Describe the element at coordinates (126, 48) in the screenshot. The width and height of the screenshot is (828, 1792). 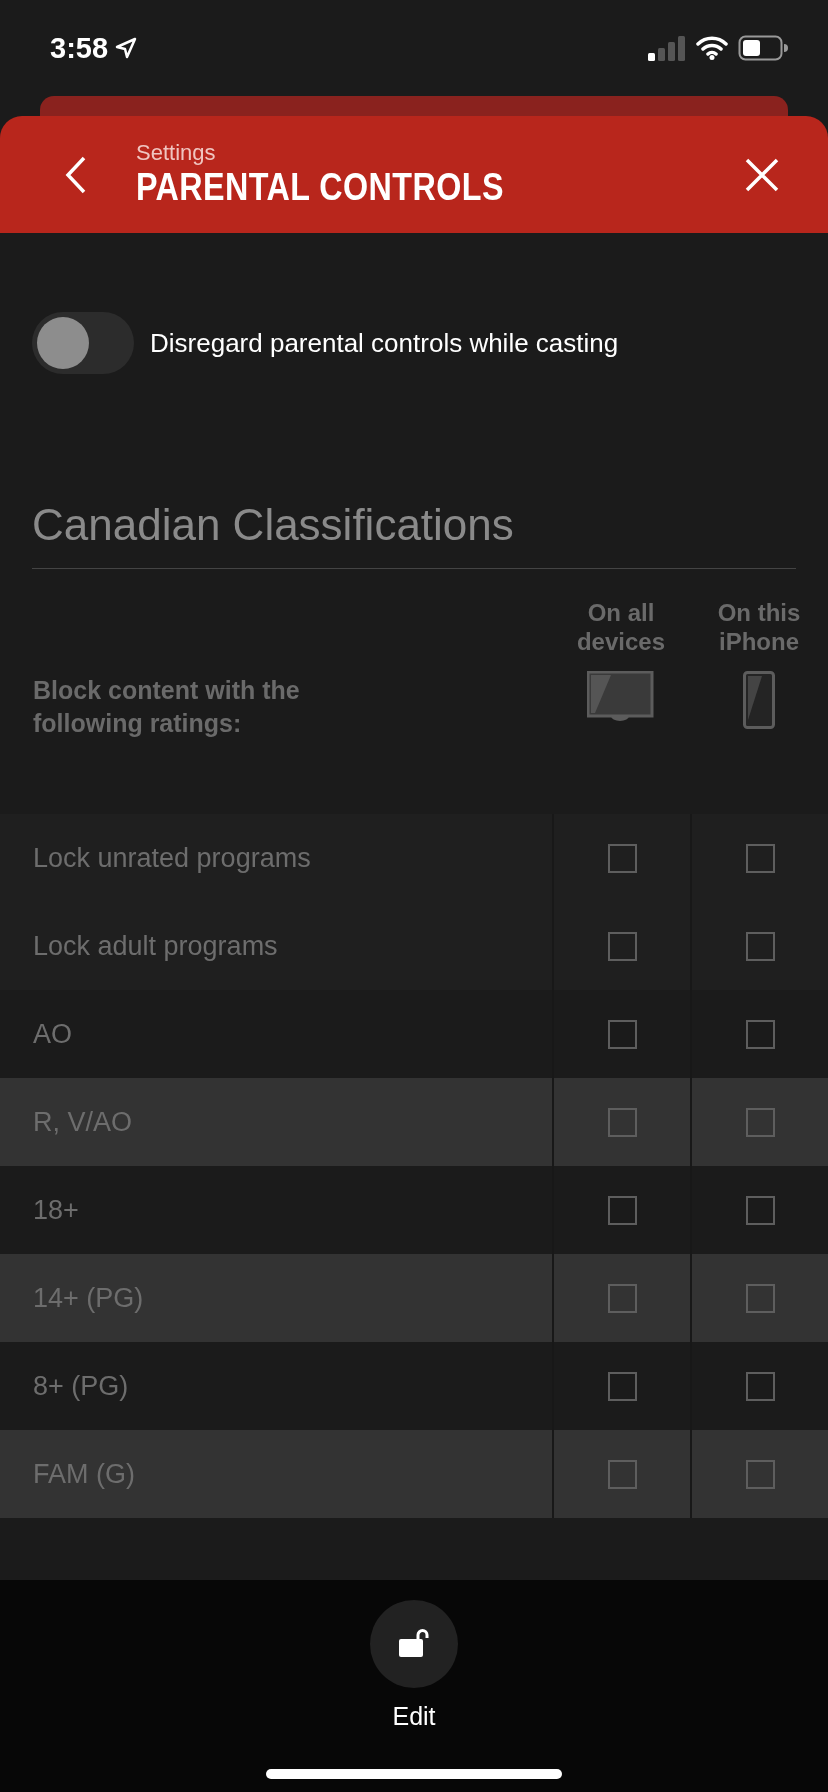
I see `location-icon` at that location.